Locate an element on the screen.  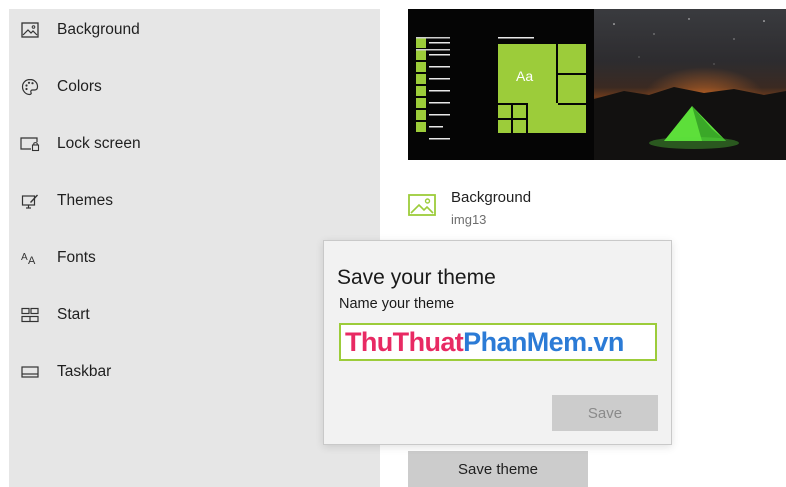
start-tiles-icon is located at coordinates (30, 315).